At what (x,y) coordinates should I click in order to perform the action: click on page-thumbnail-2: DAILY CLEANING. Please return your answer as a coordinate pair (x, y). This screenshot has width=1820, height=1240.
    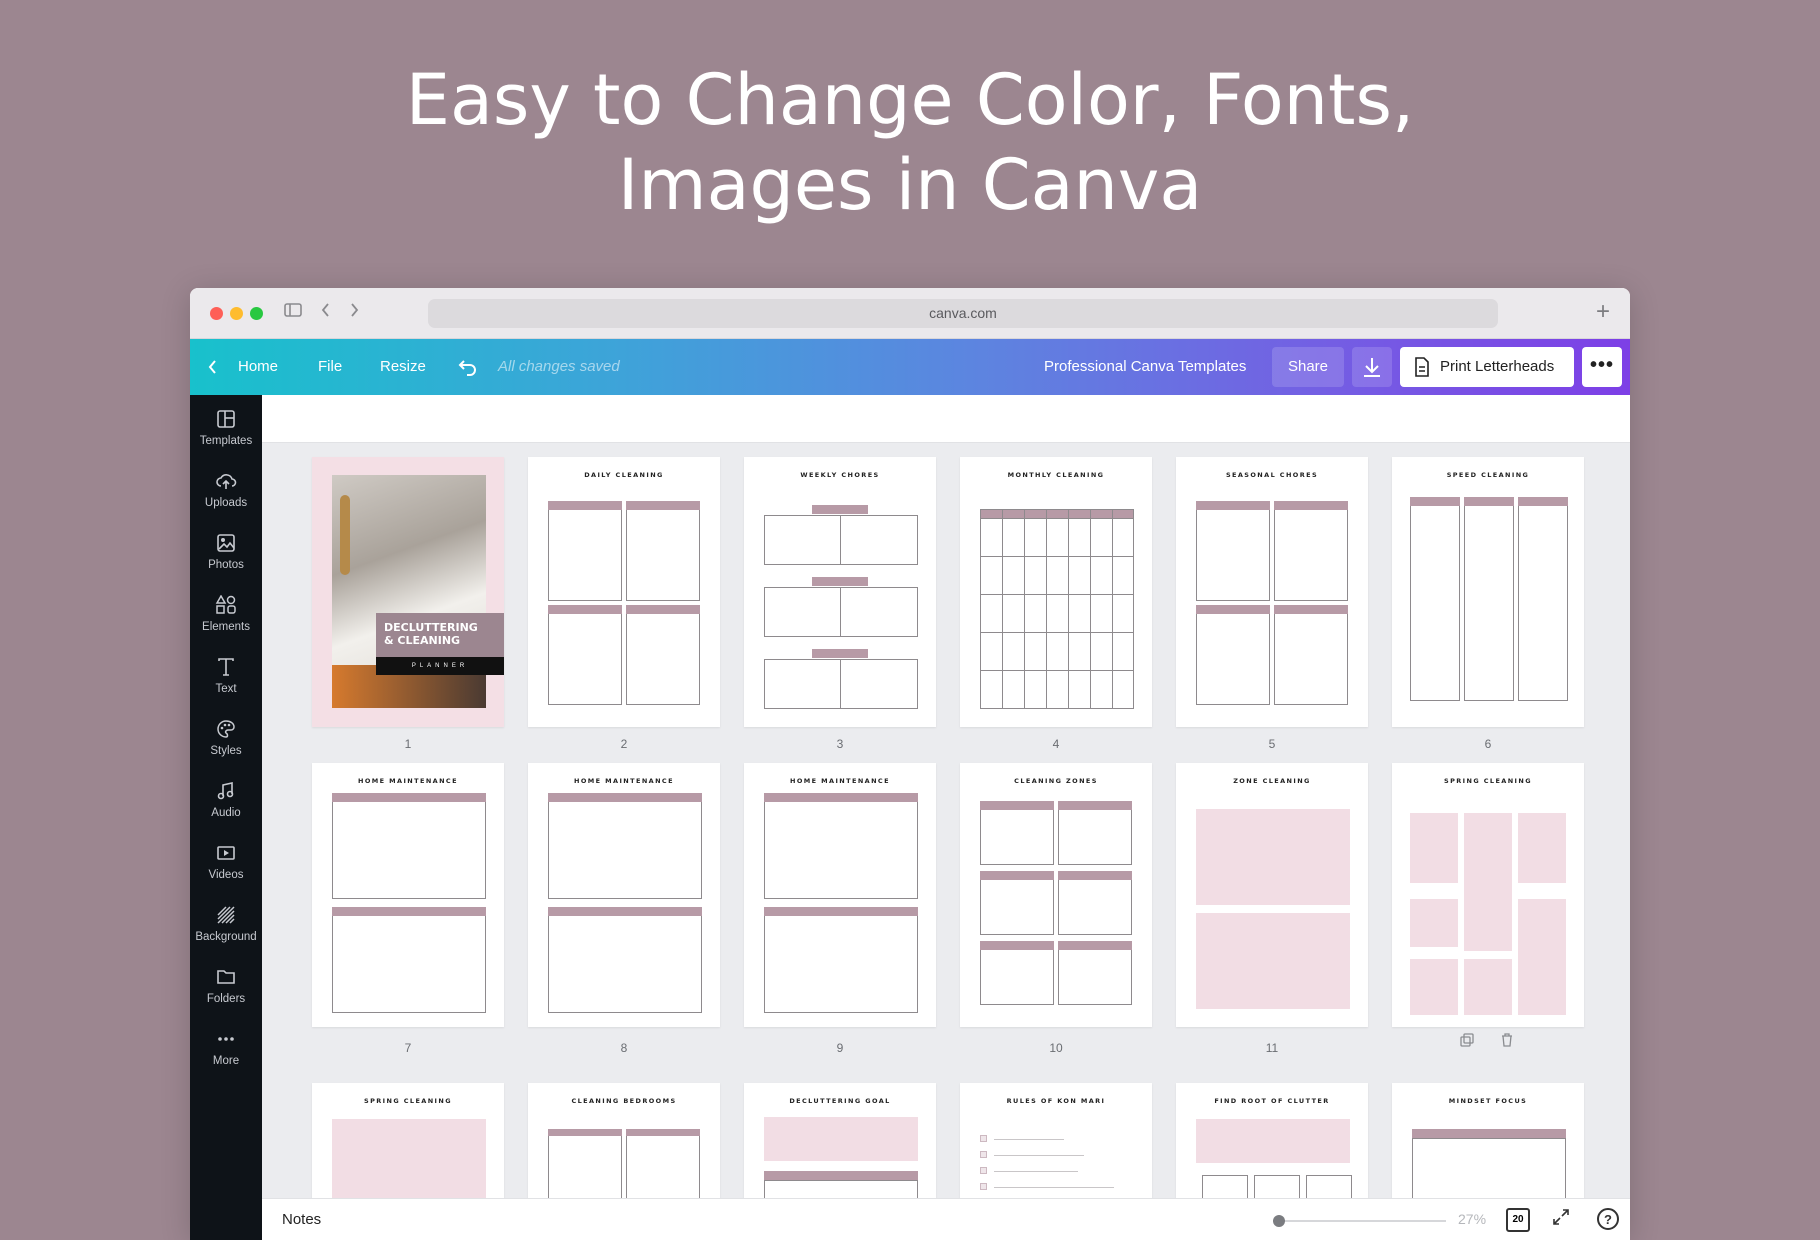
    Looking at the image, I should click on (624, 592).